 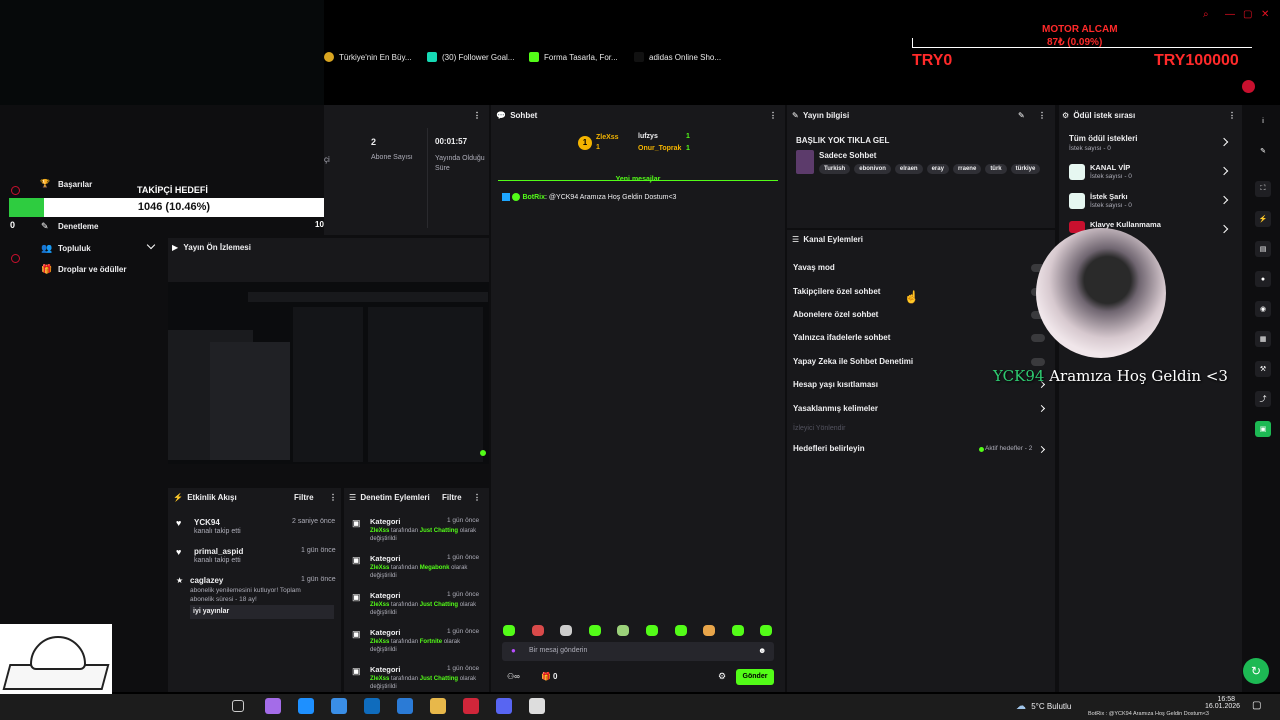 I want to click on channel-action-item: Abonelere özel sohbet, so click(x=922, y=316).